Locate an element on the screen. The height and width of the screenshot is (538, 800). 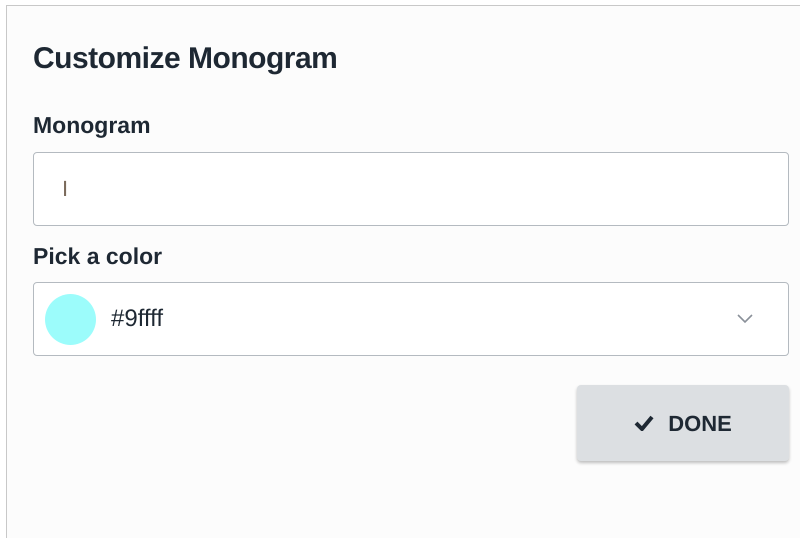
checkmark-icon is located at coordinates (644, 423).